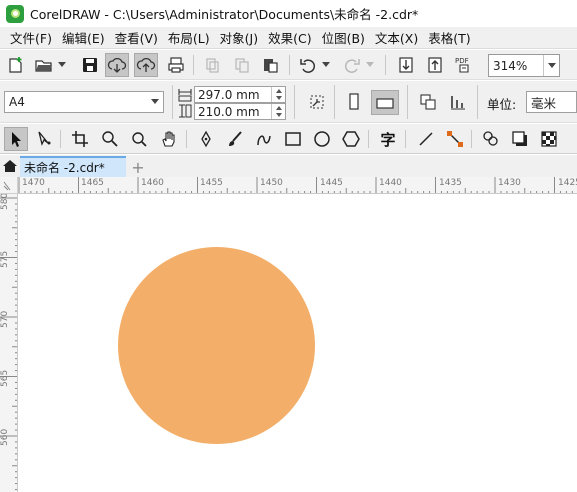 The width and height of the screenshot is (577, 492). What do you see at coordinates (455, 139) in the screenshot?
I see `connector-tool-icon` at bounding box center [455, 139].